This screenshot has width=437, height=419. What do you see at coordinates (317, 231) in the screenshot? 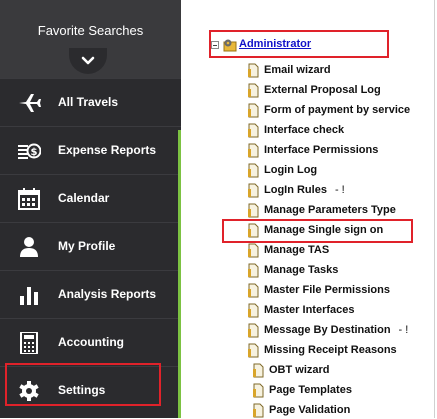
I see `single-sign-on-highlight-box` at bounding box center [317, 231].